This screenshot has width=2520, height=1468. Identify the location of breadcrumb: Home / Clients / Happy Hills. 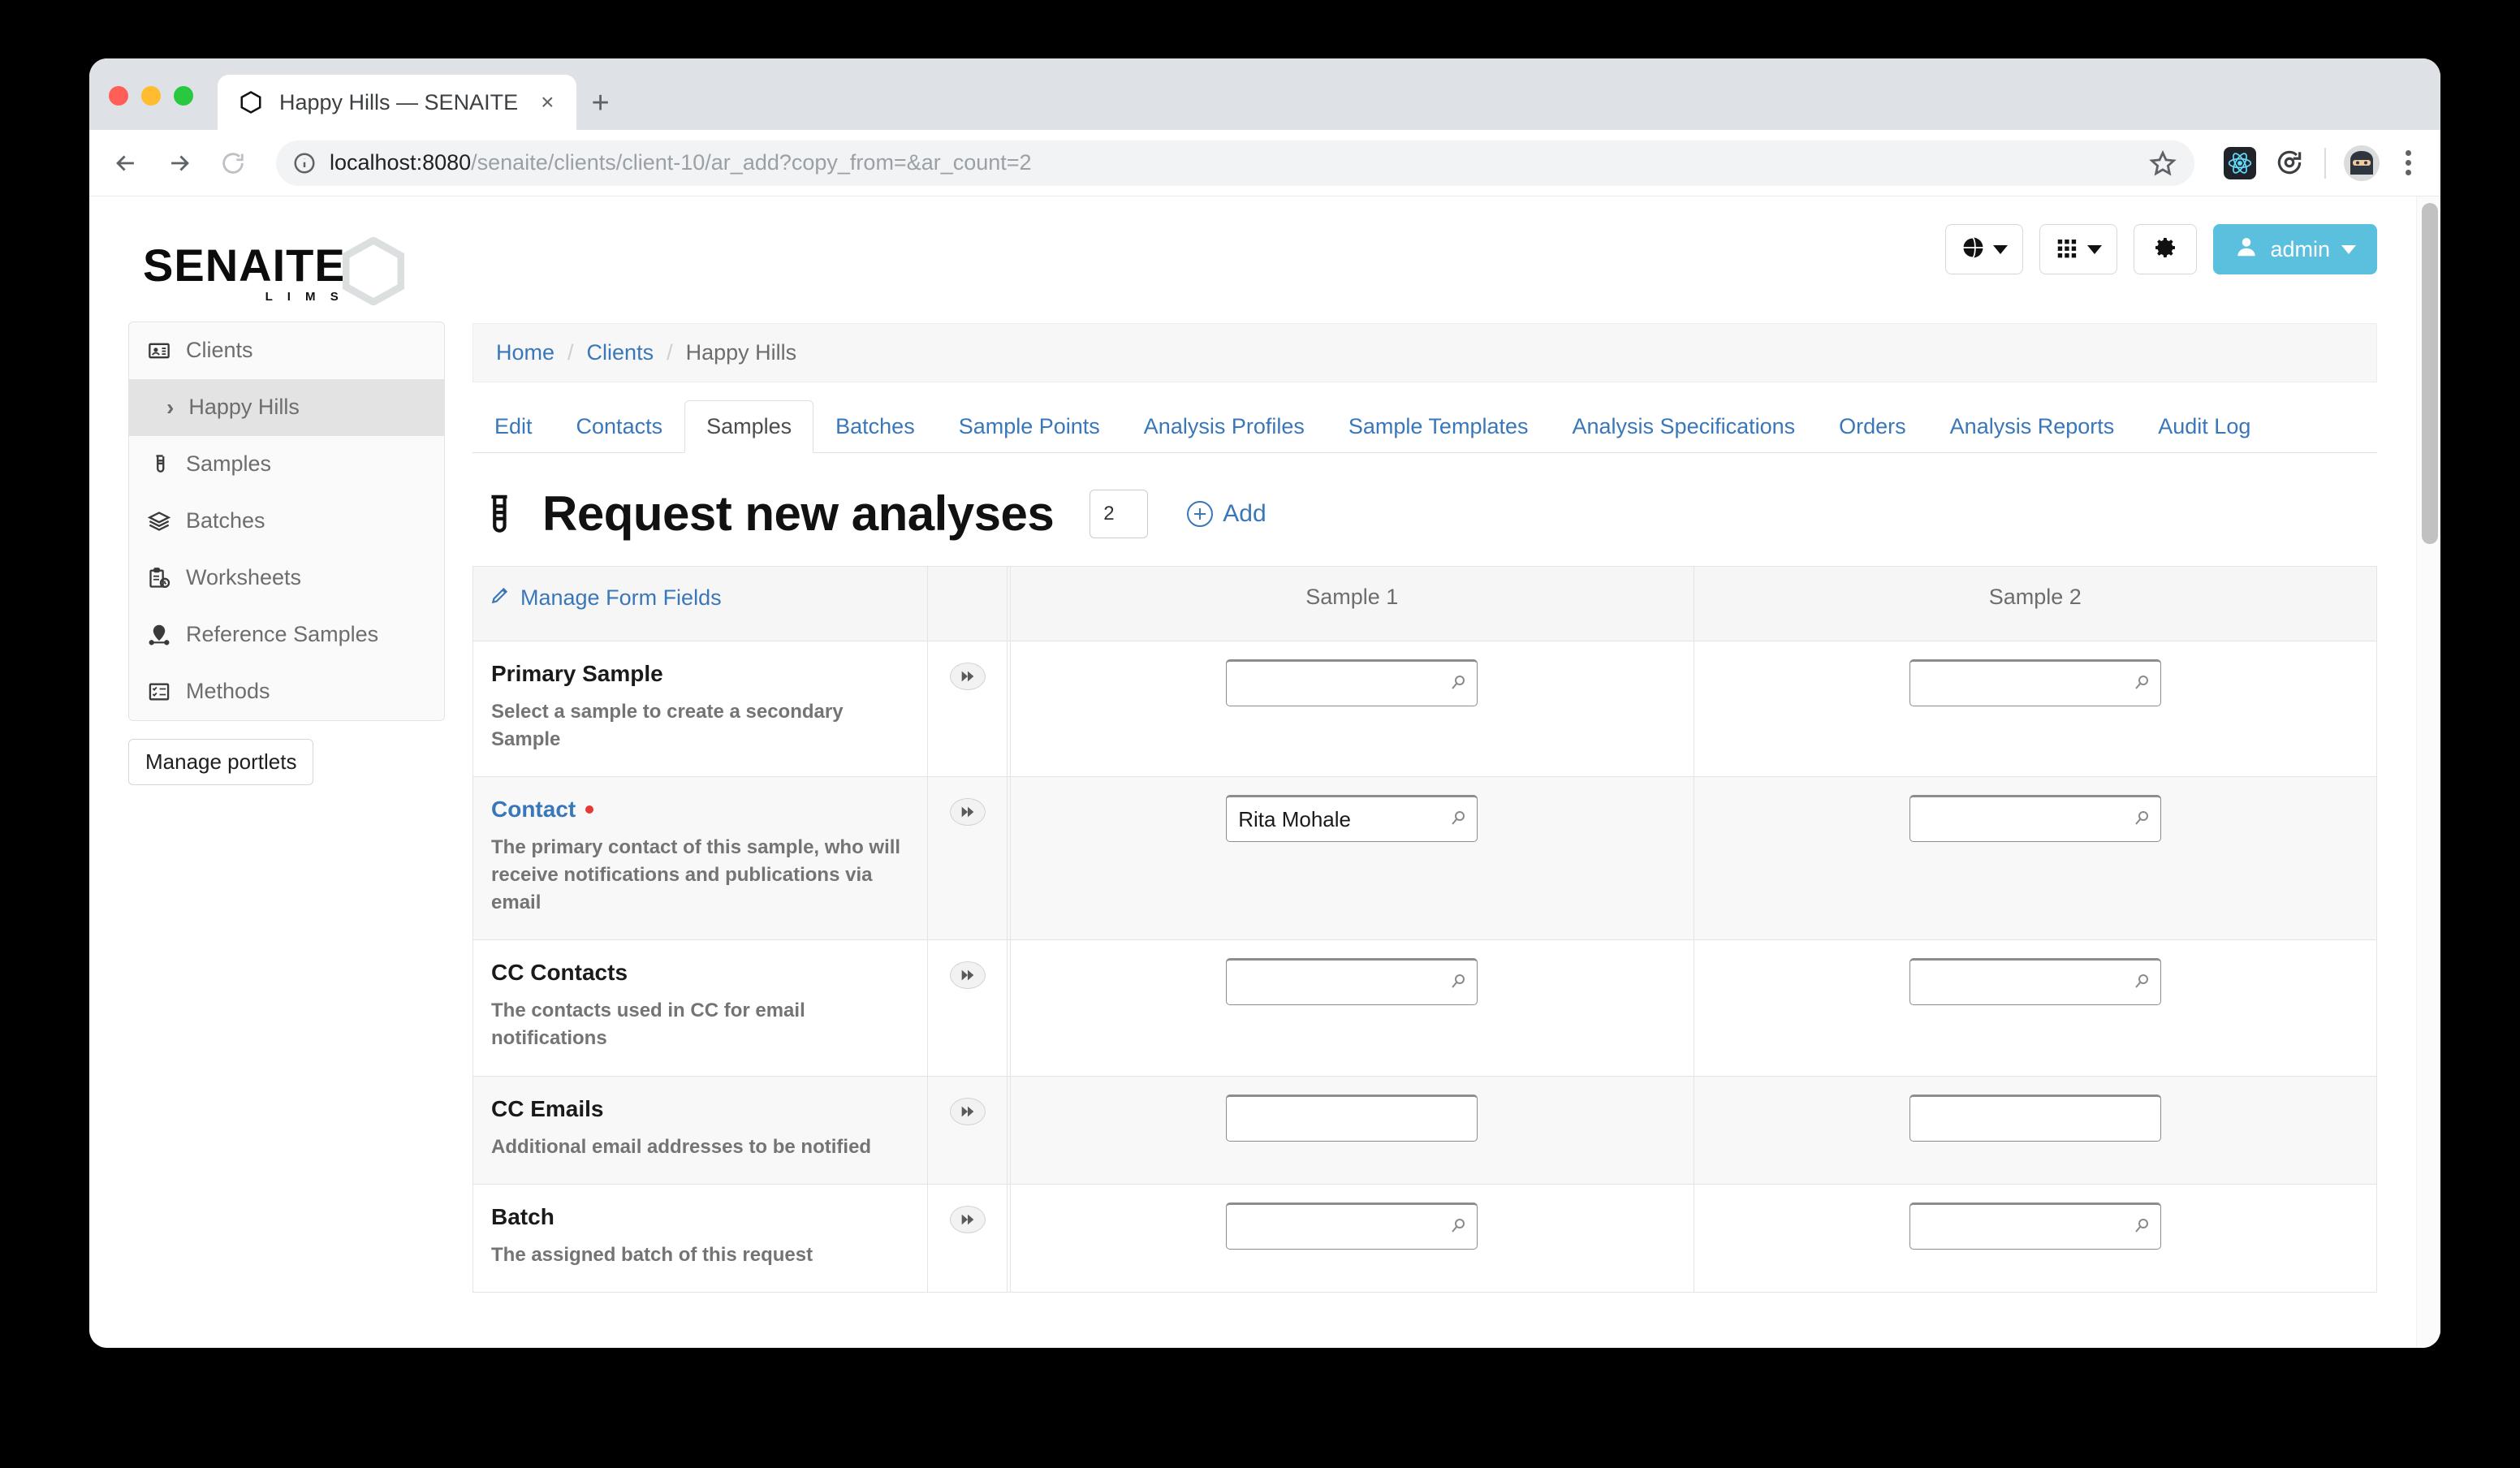
(1424, 352).